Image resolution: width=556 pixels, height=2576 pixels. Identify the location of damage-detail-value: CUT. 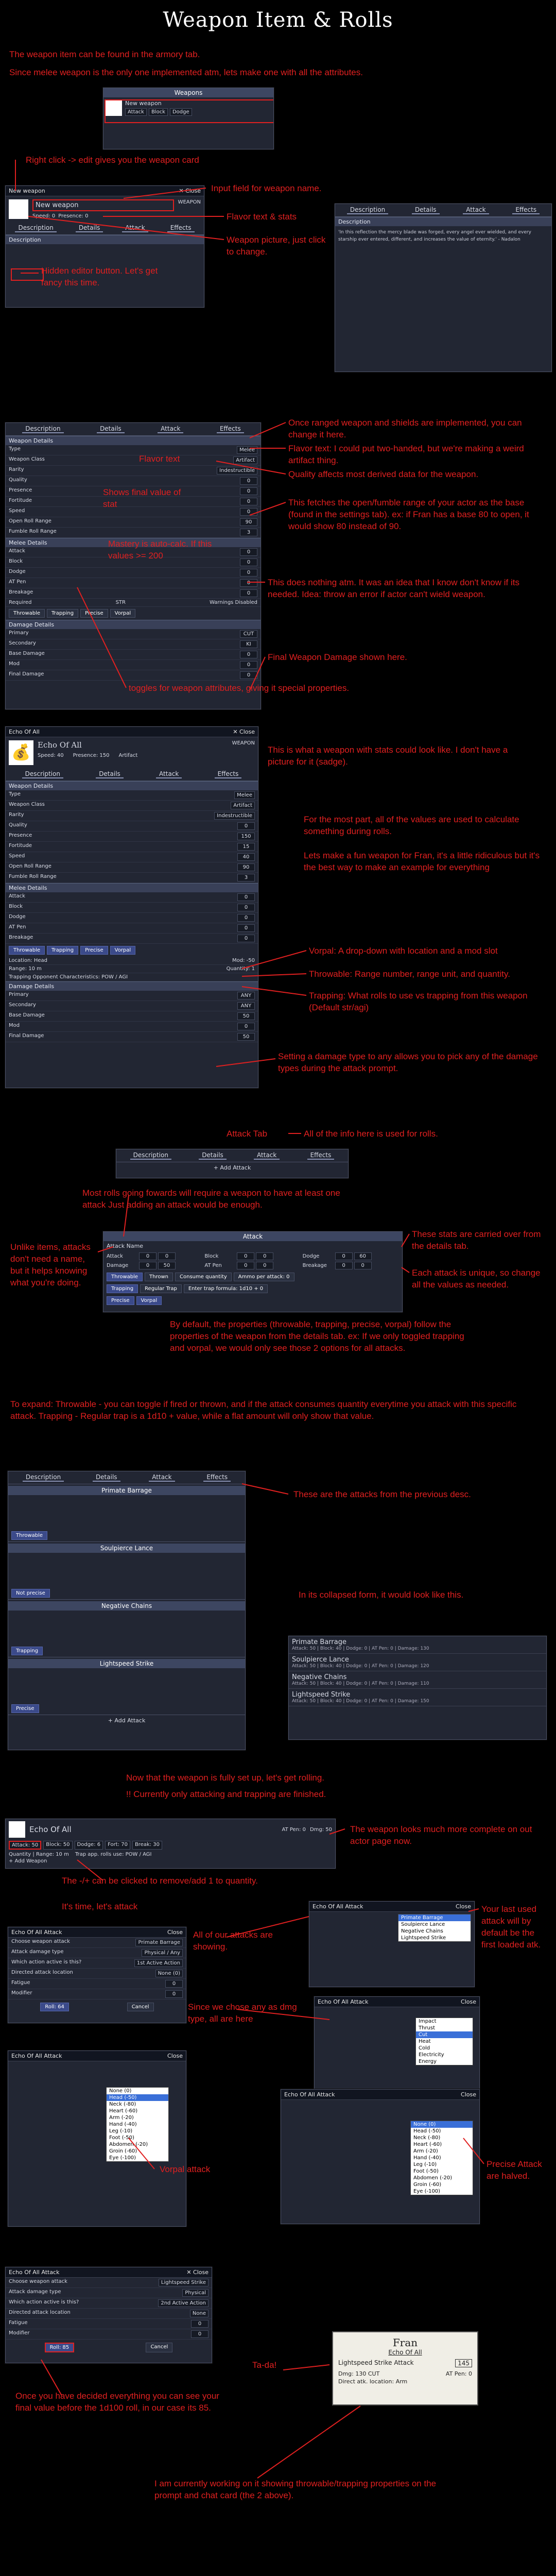
(248, 634).